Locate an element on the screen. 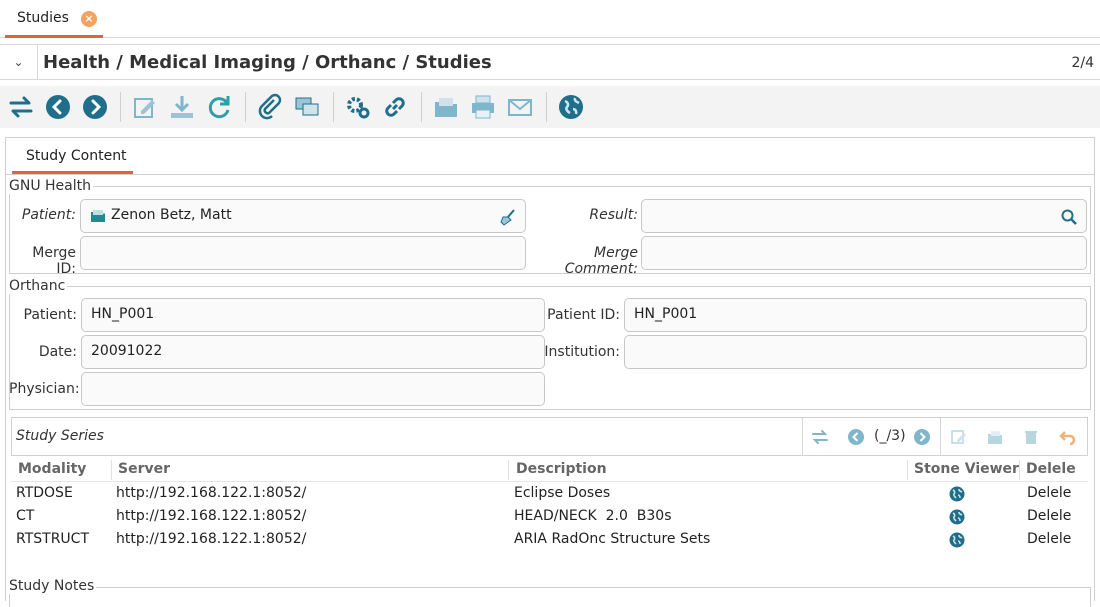 The width and height of the screenshot is (1100, 607). tab-studies: Studies × is located at coordinates (54, 19).